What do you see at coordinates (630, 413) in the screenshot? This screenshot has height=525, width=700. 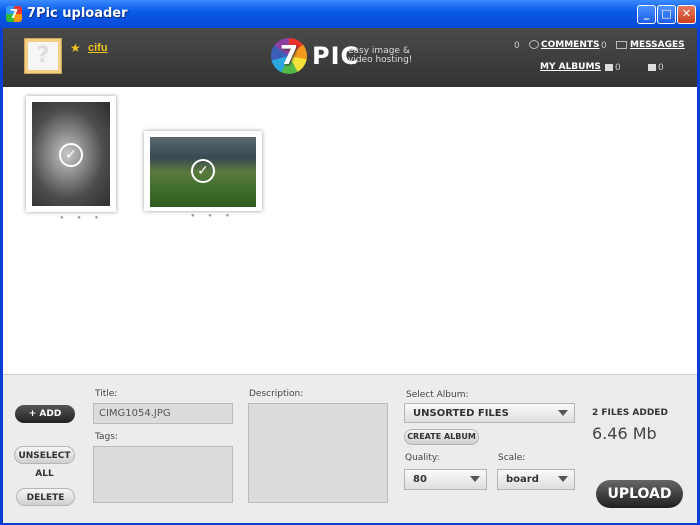 I see `files-added-count: 2 FILES ADDED` at bounding box center [630, 413].